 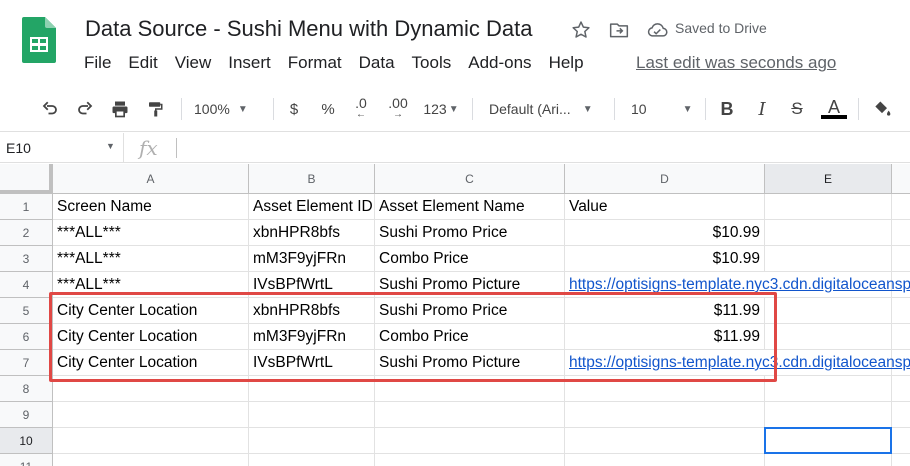 What do you see at coordinates (155, 109) in the screenshot?
I see `paint-format-icon` at bounding box center [155, 109].